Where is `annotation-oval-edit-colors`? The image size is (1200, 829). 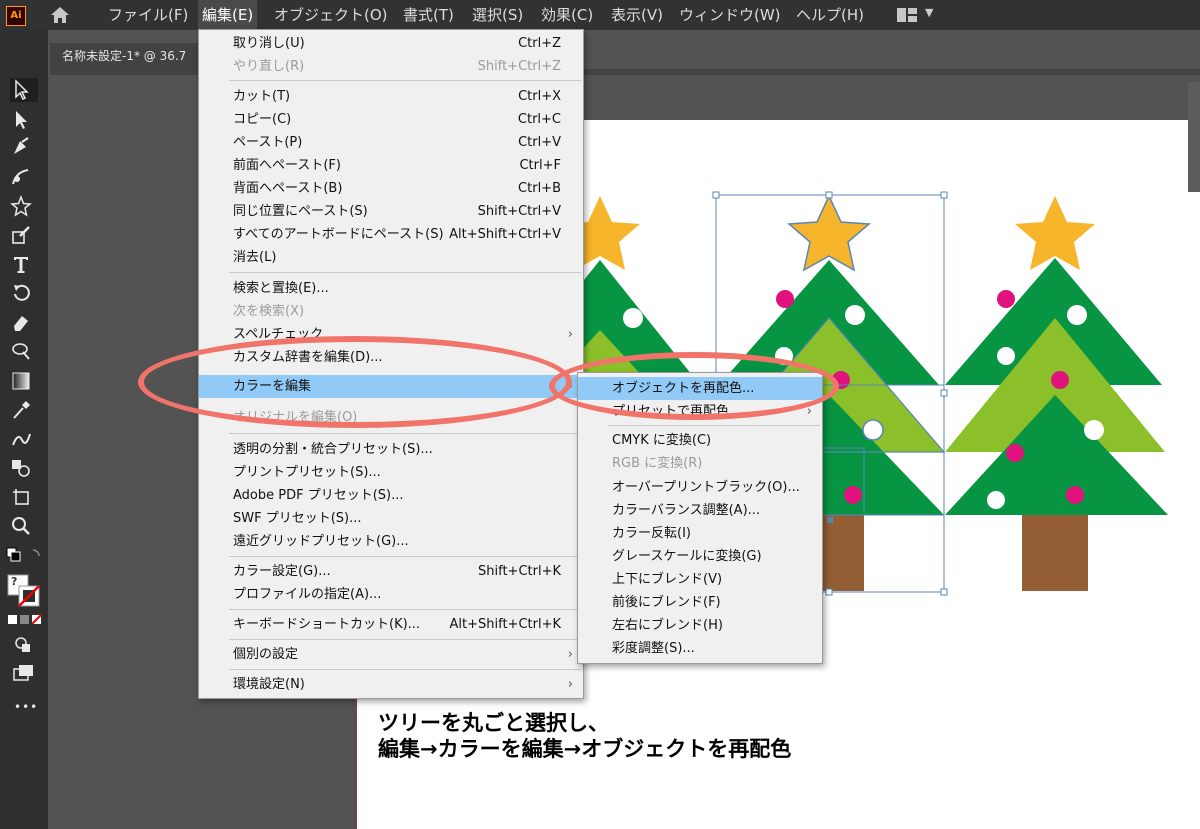
annotation-oval-edit-colors is located at coordinates (355, 382).